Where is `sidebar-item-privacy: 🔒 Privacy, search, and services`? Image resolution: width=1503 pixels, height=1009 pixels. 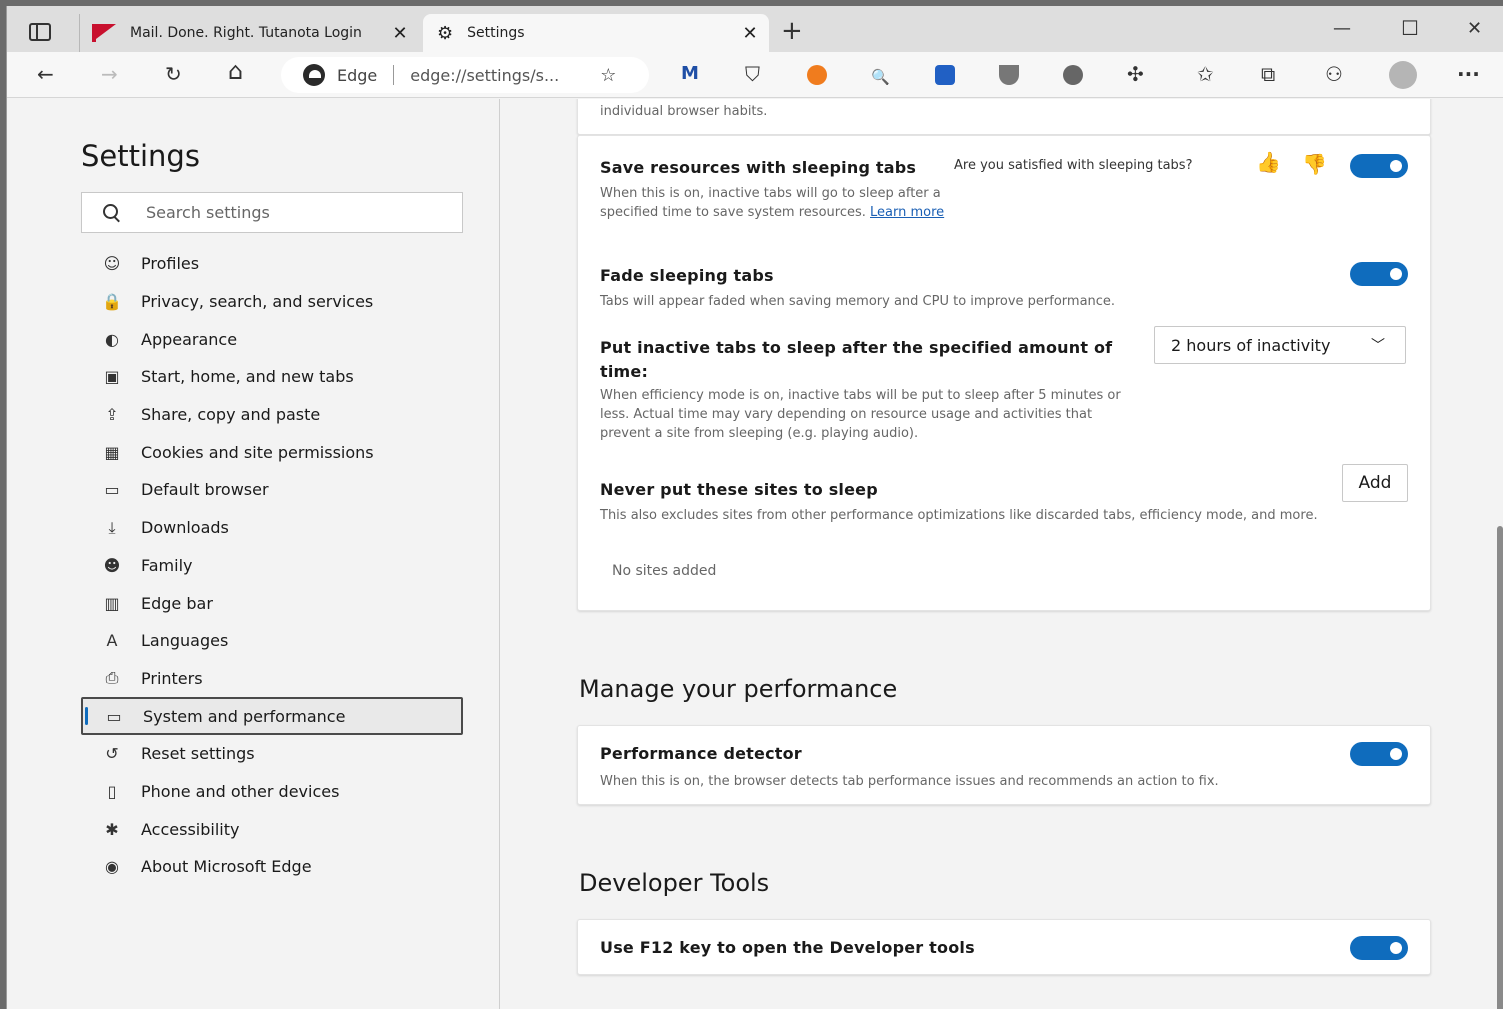
sidebar-item-privacy: 🔒 Privacy, search, and services is located at coordinates (272, 302).